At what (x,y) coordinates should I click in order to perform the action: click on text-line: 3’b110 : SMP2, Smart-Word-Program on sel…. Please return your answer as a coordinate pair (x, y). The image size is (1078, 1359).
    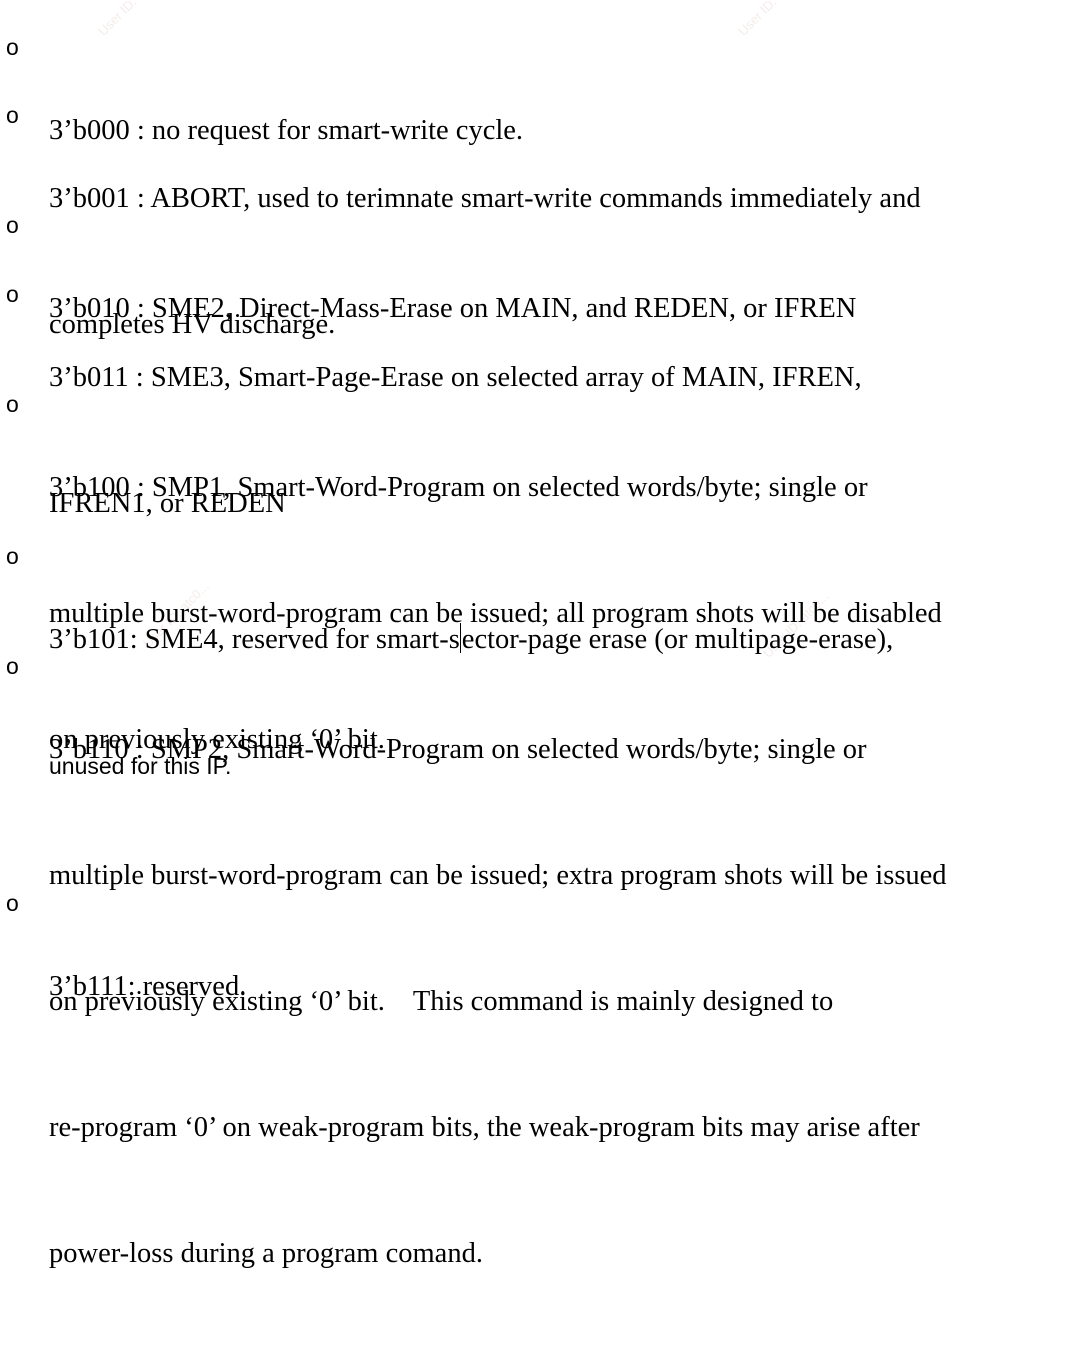
    Looking at the image, I should click on (458, 749).